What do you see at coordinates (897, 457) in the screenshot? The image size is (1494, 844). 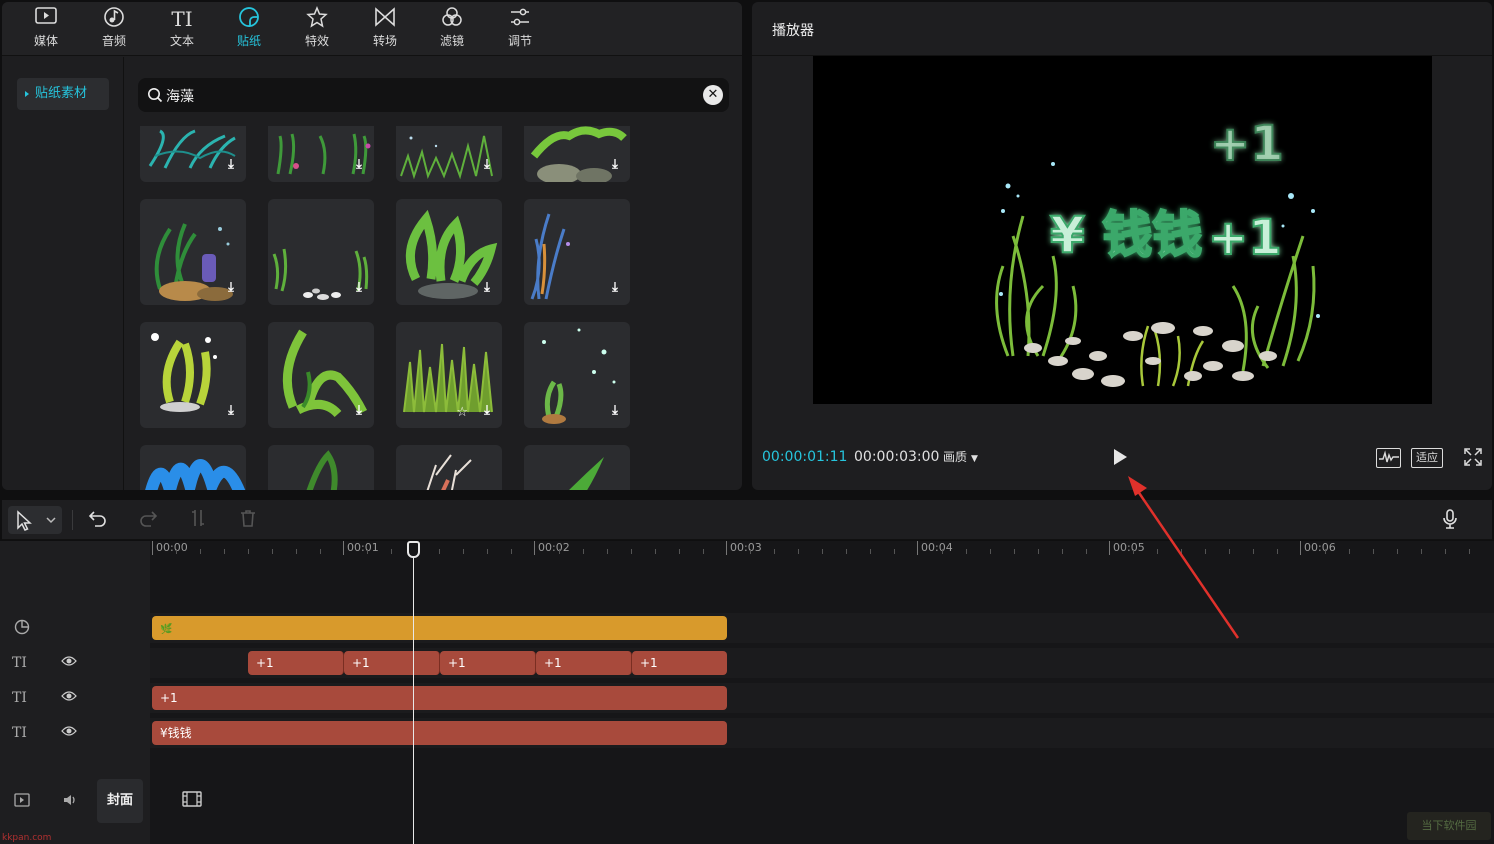 I see `total-time: 00:00:03:00` at bounding box center [897, 457].